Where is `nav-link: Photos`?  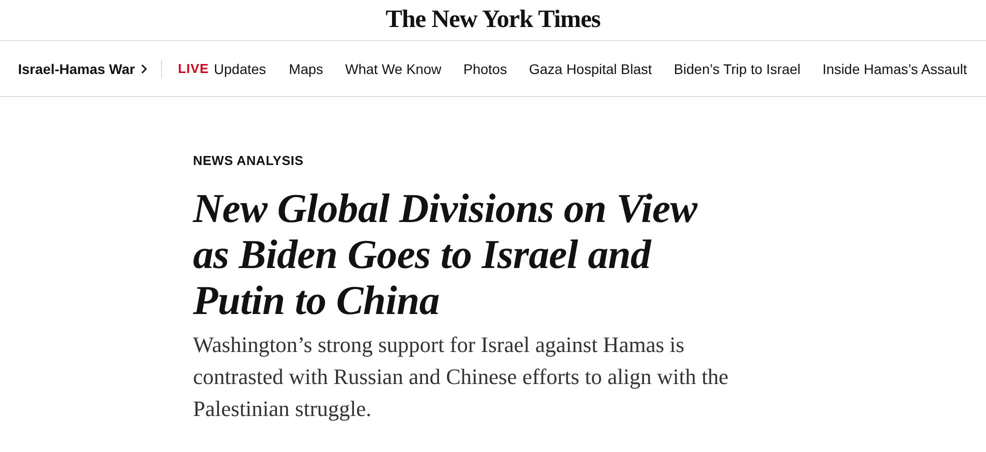
nav-link: Photos is located at coordinates (485, 68).